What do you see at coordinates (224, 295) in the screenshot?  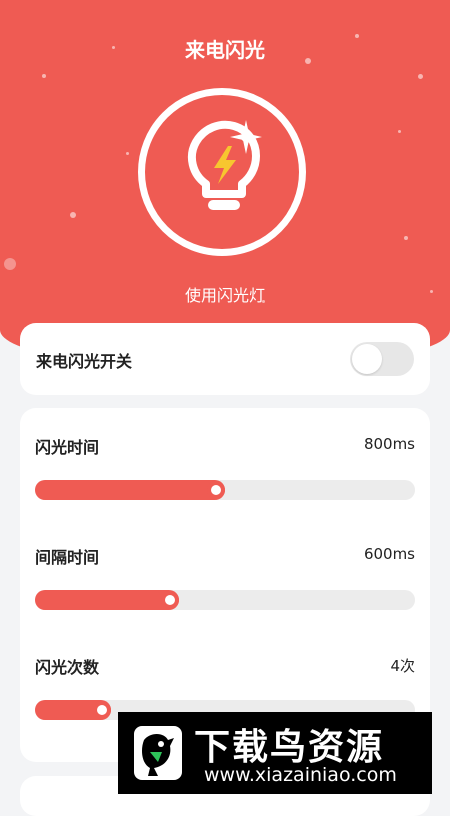 I see `use-flash-label: 使用闪光灯` at bounding box center [224, 295].